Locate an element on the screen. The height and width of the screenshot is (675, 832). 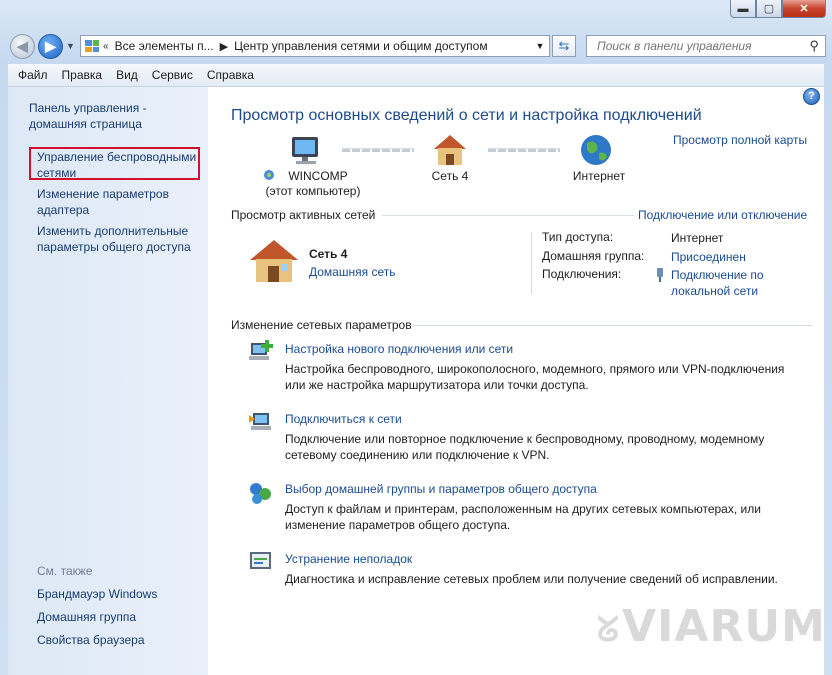
connections-label: Подключения: is located at coordinates (582, 274).